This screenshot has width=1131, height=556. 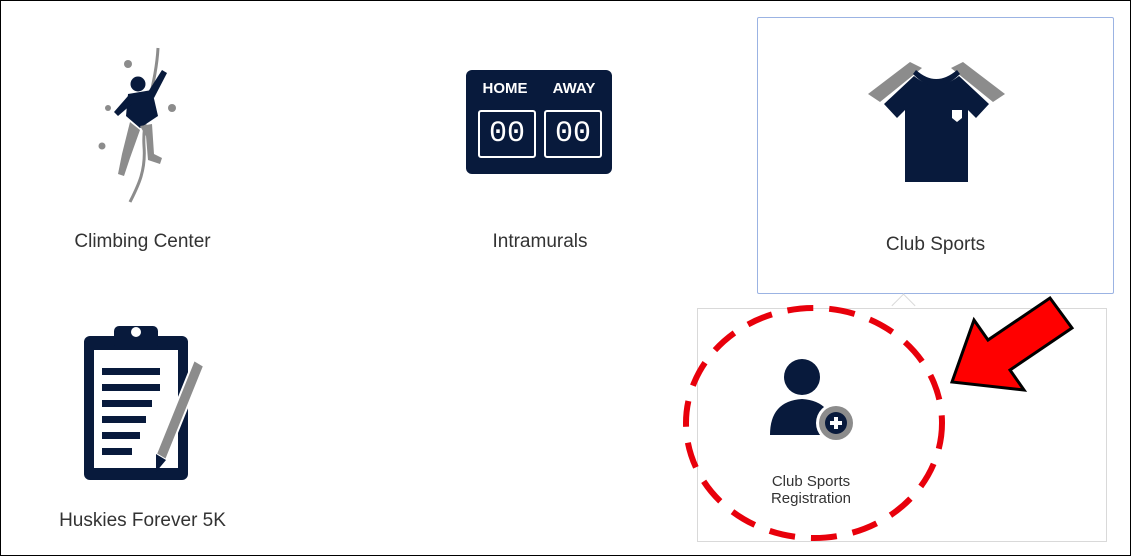 I want to click on tile-label: Huskies Forever 5K, so click(x=142, y=520).